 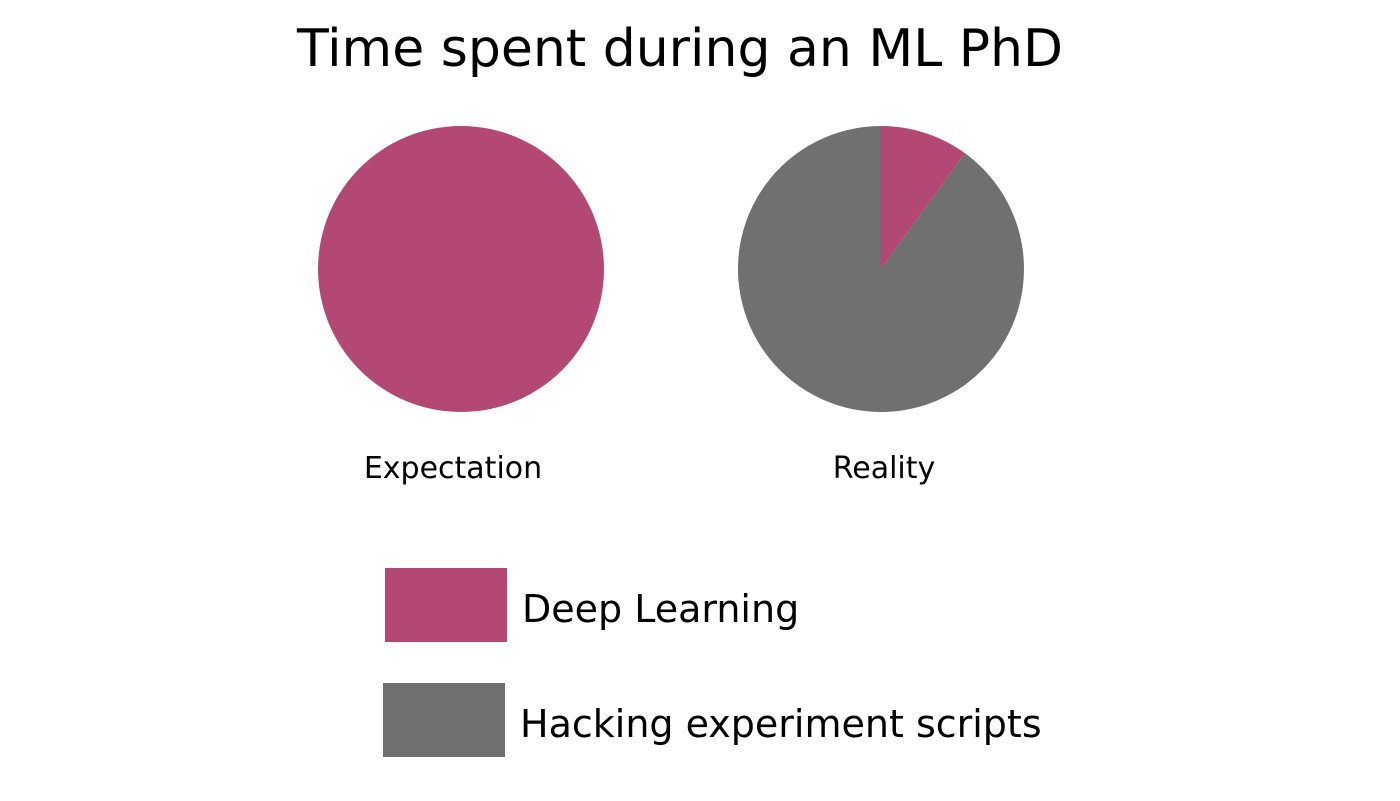 What do you see at coordinates (781, 724) in the screenshot?
I see `legend-label-hacking-experiment-scripts: Hacking experiment scripts` at bounding box center [781, 724].